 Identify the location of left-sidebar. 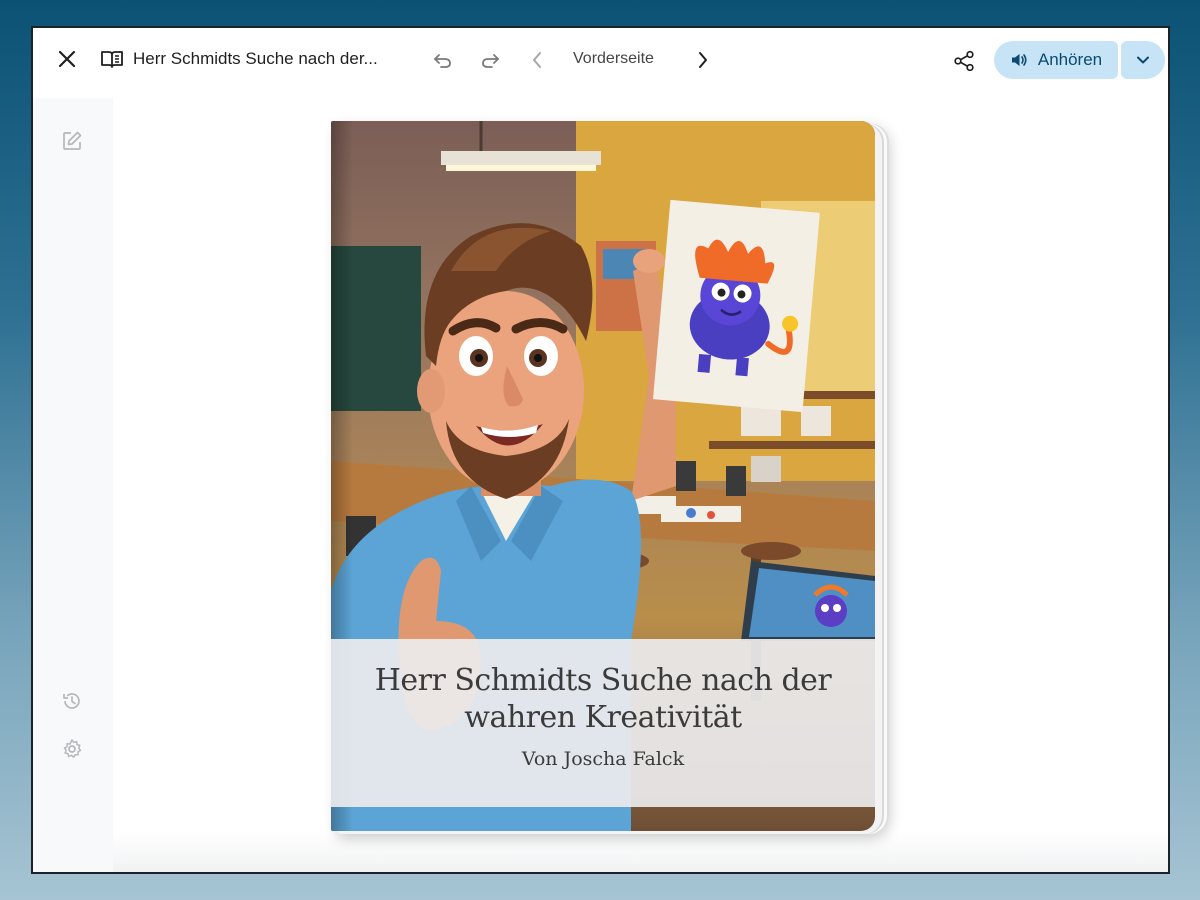
(73, 485).